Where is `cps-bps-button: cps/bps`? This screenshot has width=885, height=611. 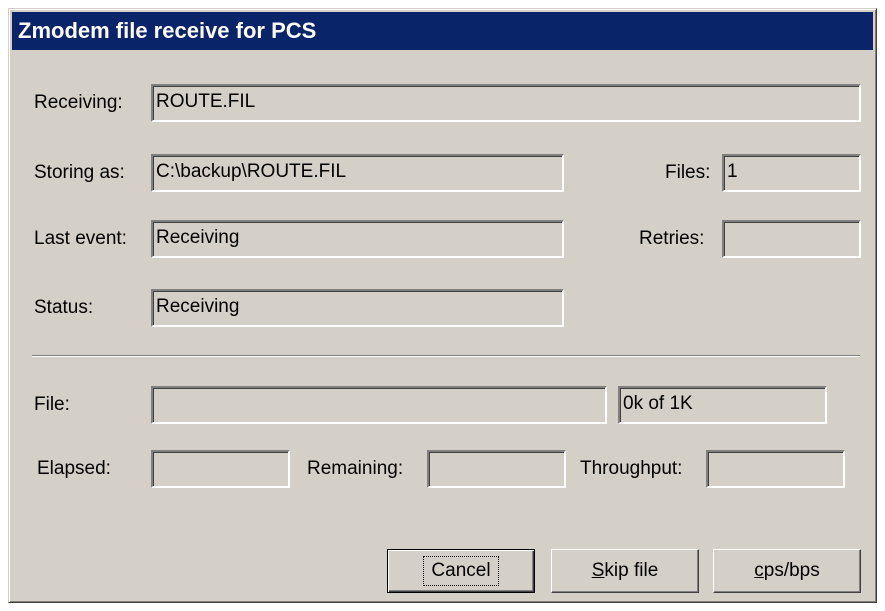
cps-bps-button: cps/bps is located at coordinates (787, 571).